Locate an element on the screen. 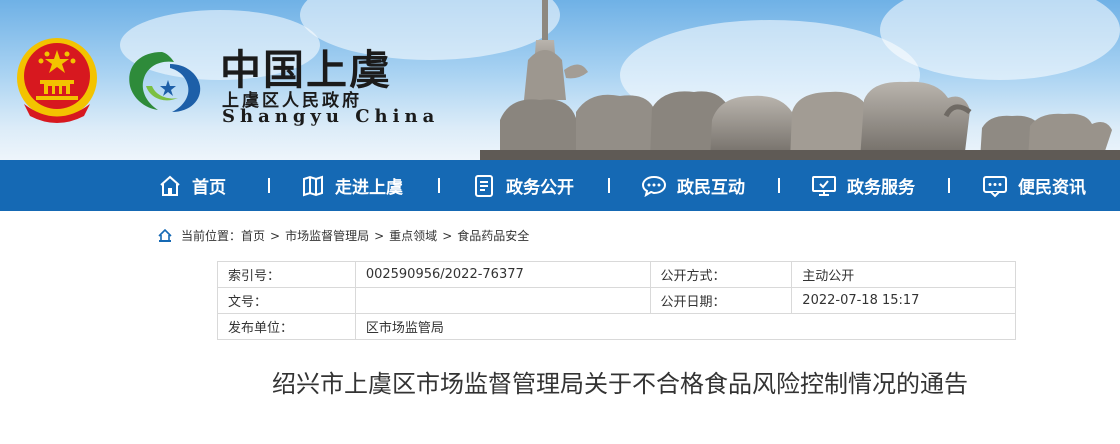 The width and height of the screenshot is (1120, 444). shangyu-logo-icon is located at coordinates (165, 82).